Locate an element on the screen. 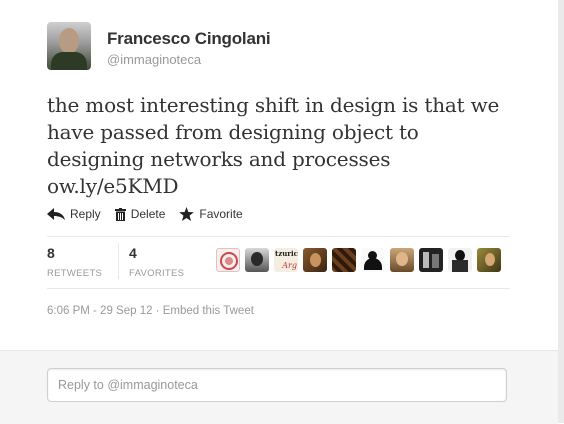 This screenshot has width=564, height=424. retweeter-avatars: tzuric Arg is located at coordinates (361, 260).